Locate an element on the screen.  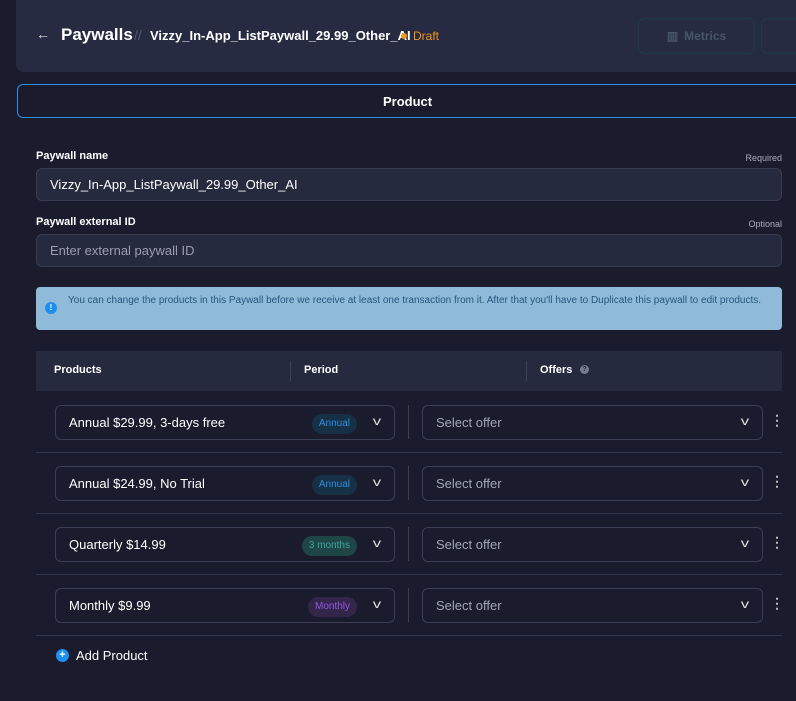
paywall-name-input: Vizzy_In-App_ListPaywall_29.99_Other_AI is located at coordinates (409, 184).